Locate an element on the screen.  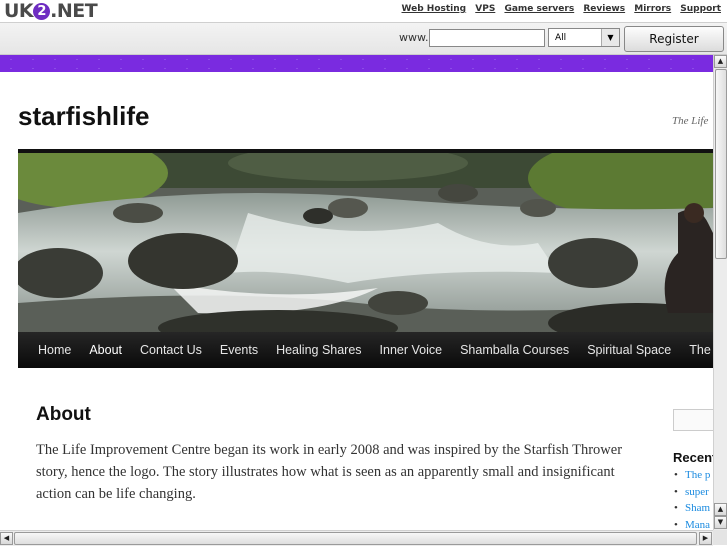
chevron-down-icon: ▼ is located at coordinates (610, 37).